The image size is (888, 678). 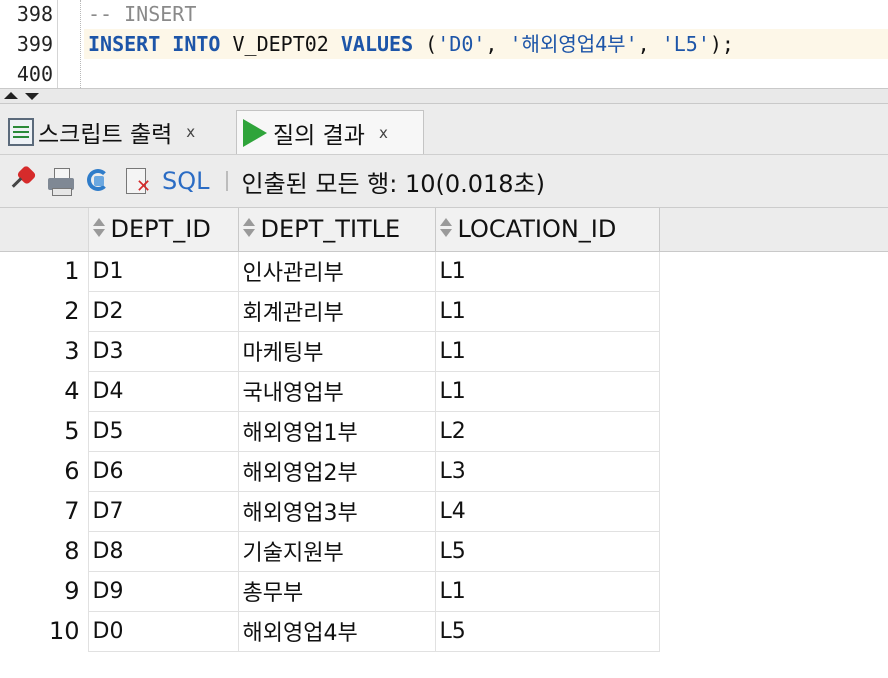 What do you see at coordinates (337, 631) in the screenshot?
I see `cell-dept-title: 해외영업4부` at bounding box center [337, 631].